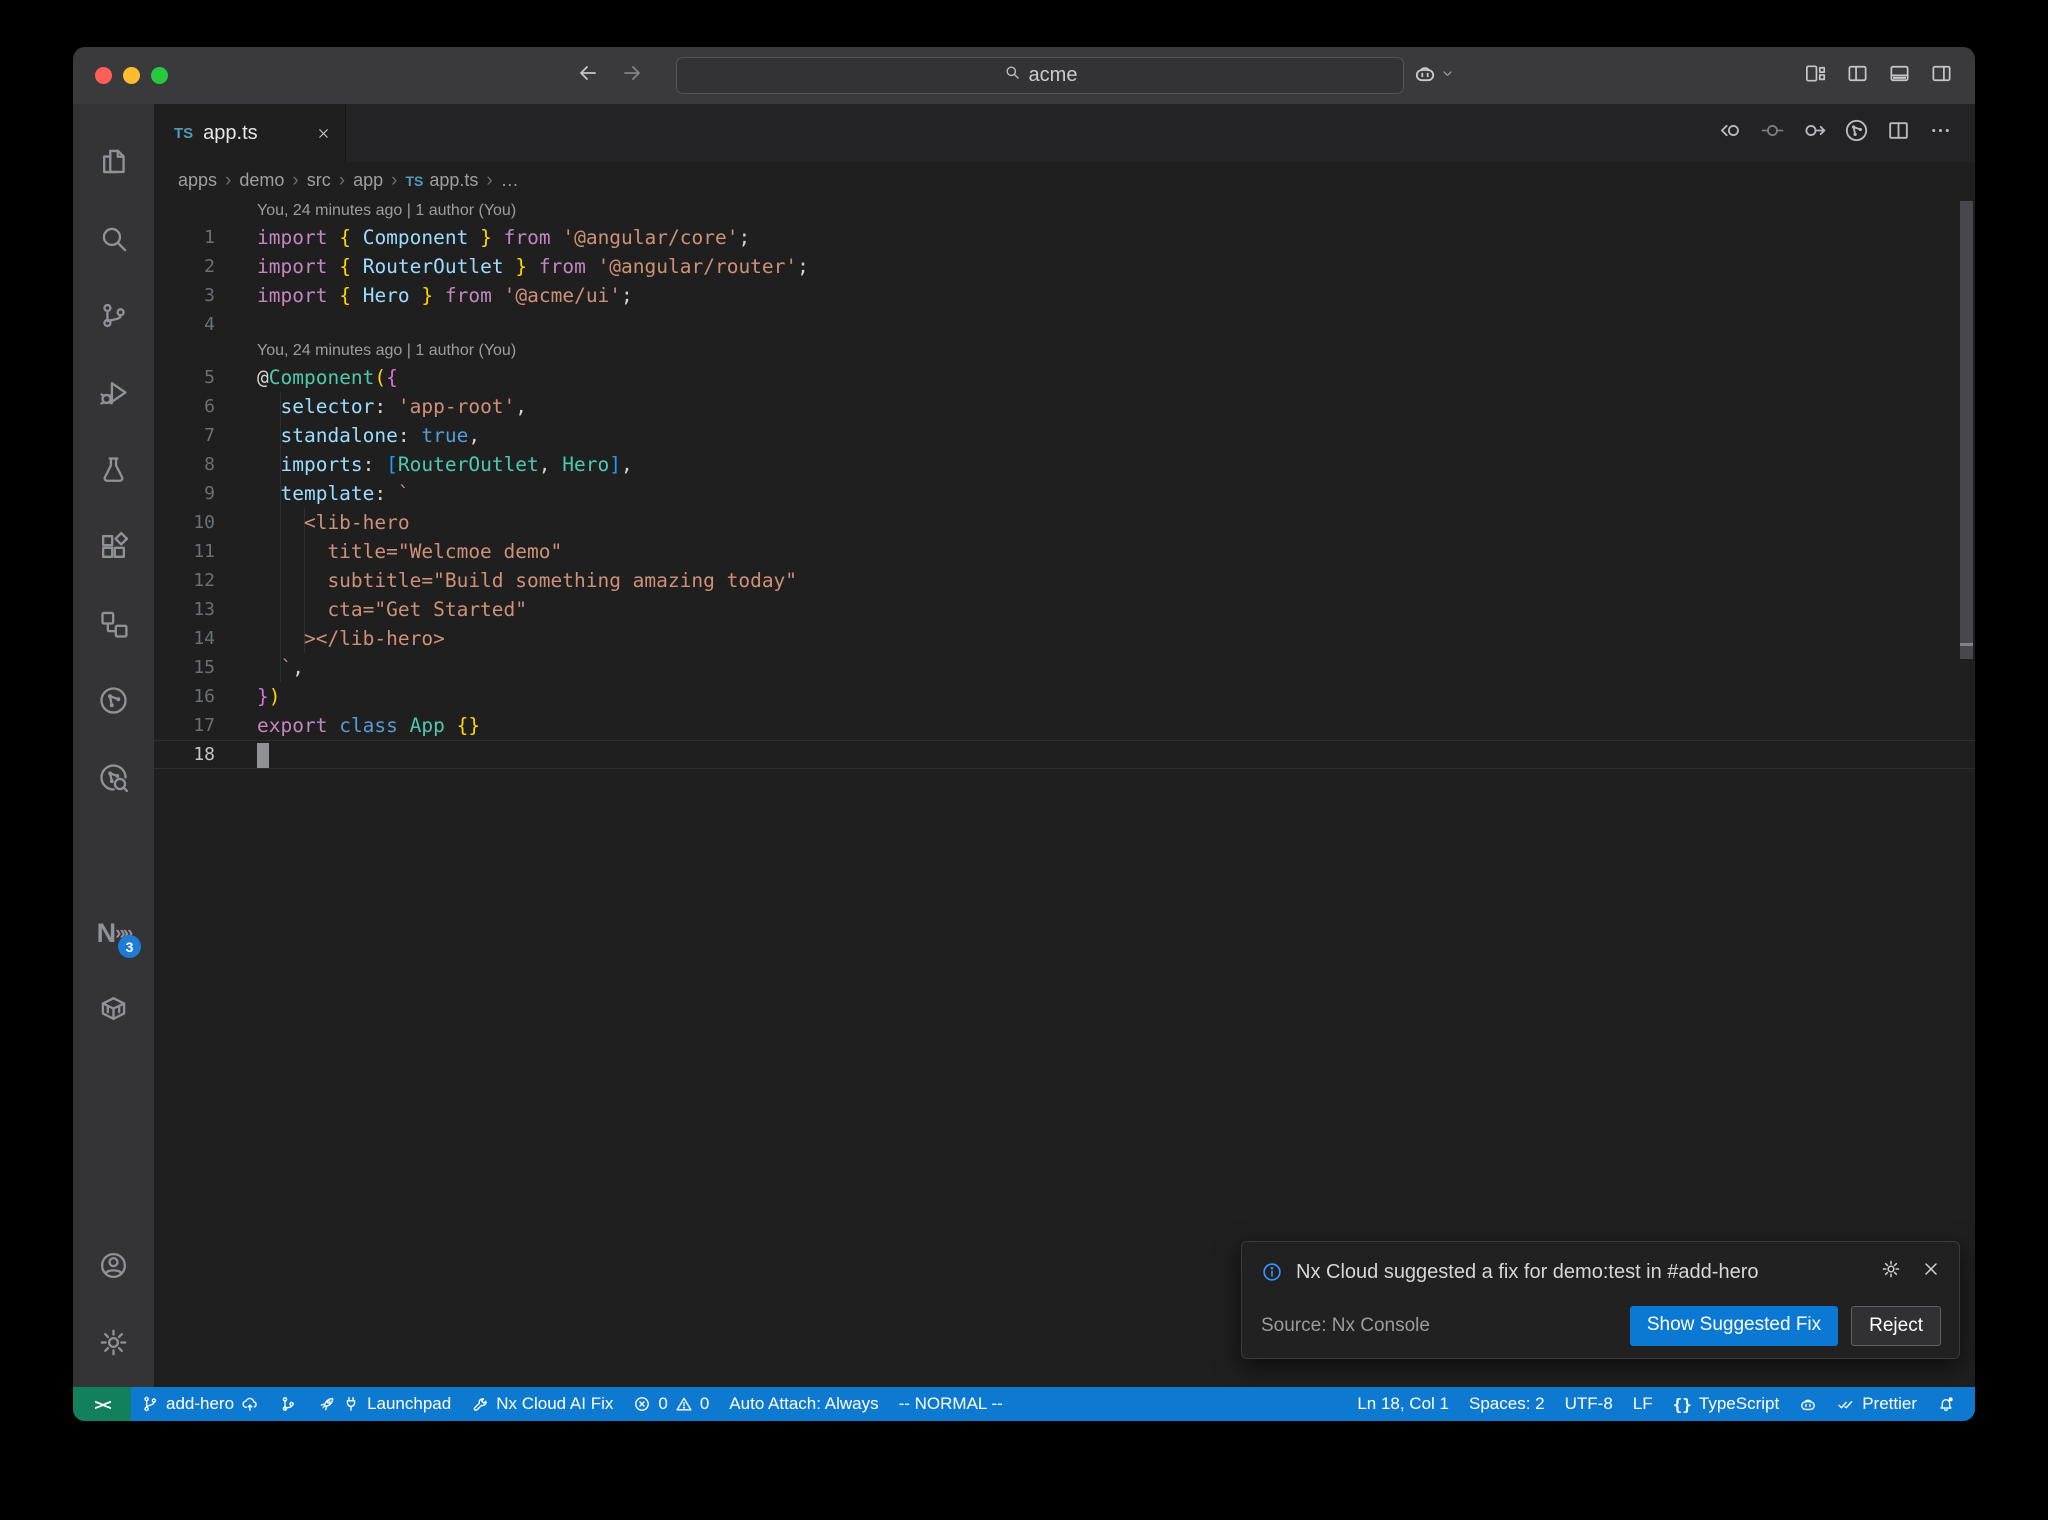 The height and width of the screenshot is (1520, 2048). What do you see at coordinates (1064, 522) in the screenshot?
I see `code-line: 10 <lib-hero` at bounding box center [1064, 522].